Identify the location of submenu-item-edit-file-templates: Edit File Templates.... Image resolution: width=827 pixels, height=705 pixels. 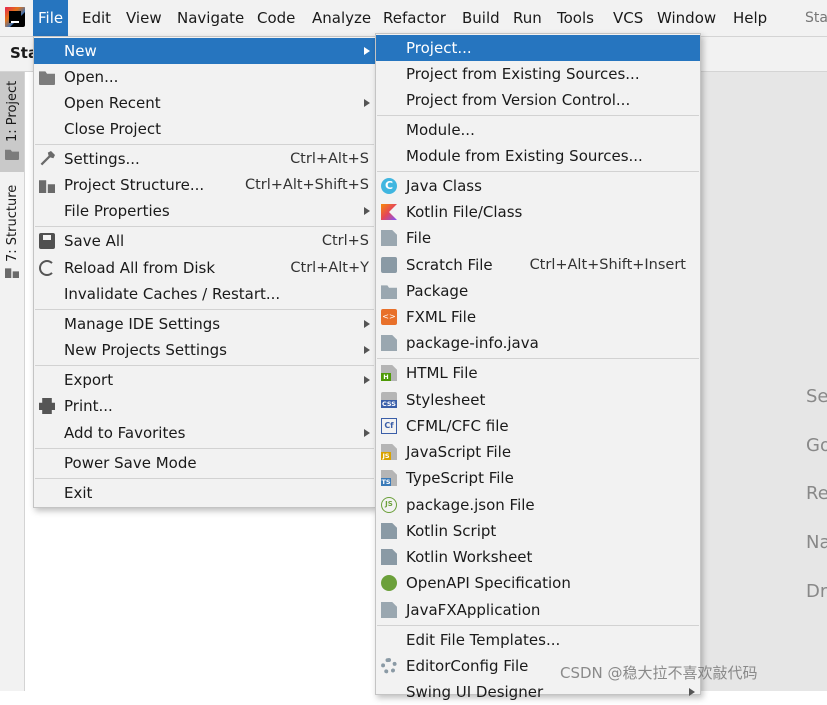
(538, 640).